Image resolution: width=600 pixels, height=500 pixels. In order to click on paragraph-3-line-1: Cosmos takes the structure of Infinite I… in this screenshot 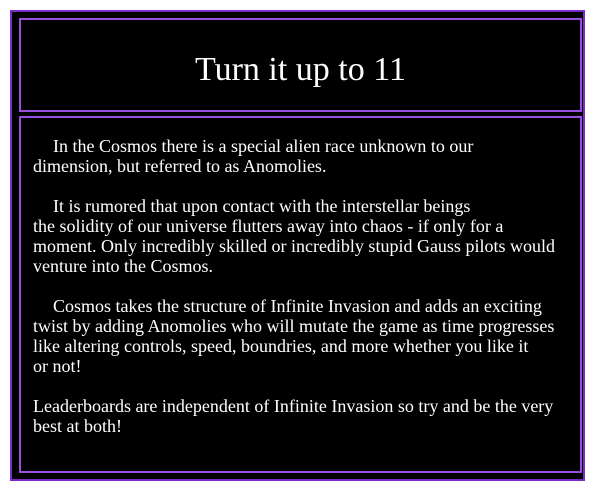, I will do `click(297, 306)`.